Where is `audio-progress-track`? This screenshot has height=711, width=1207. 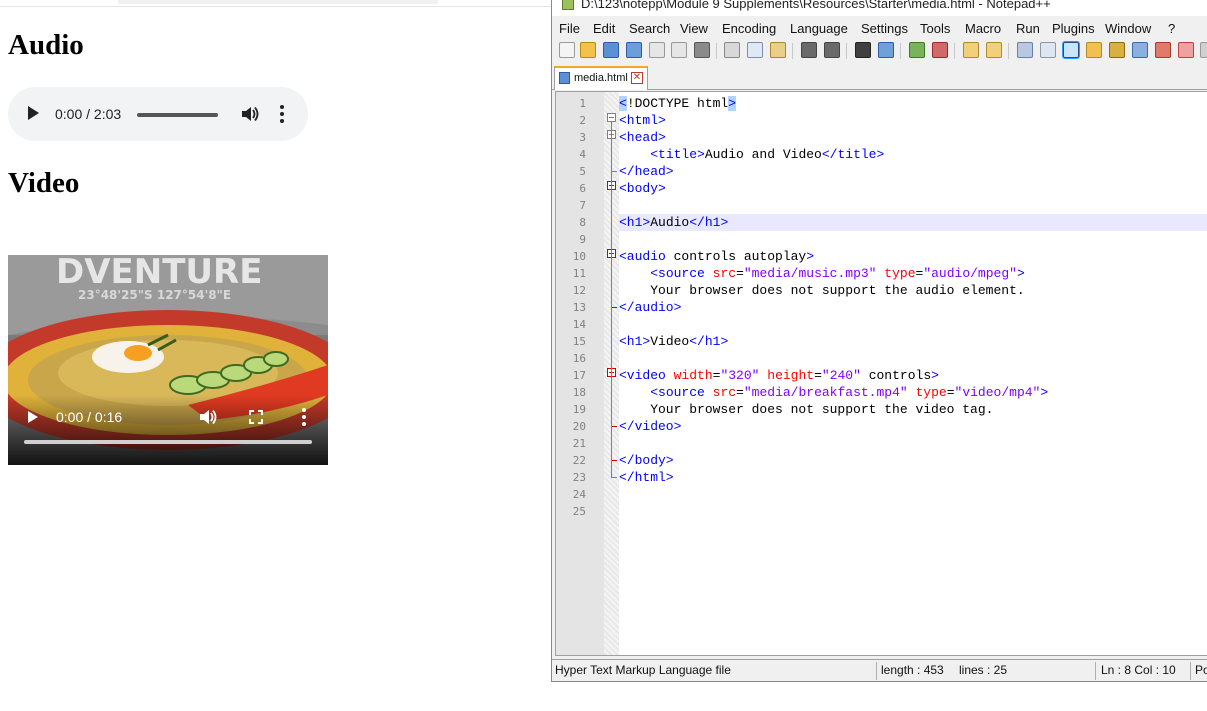 audio-progress-track is located at coordinates (177, 115).